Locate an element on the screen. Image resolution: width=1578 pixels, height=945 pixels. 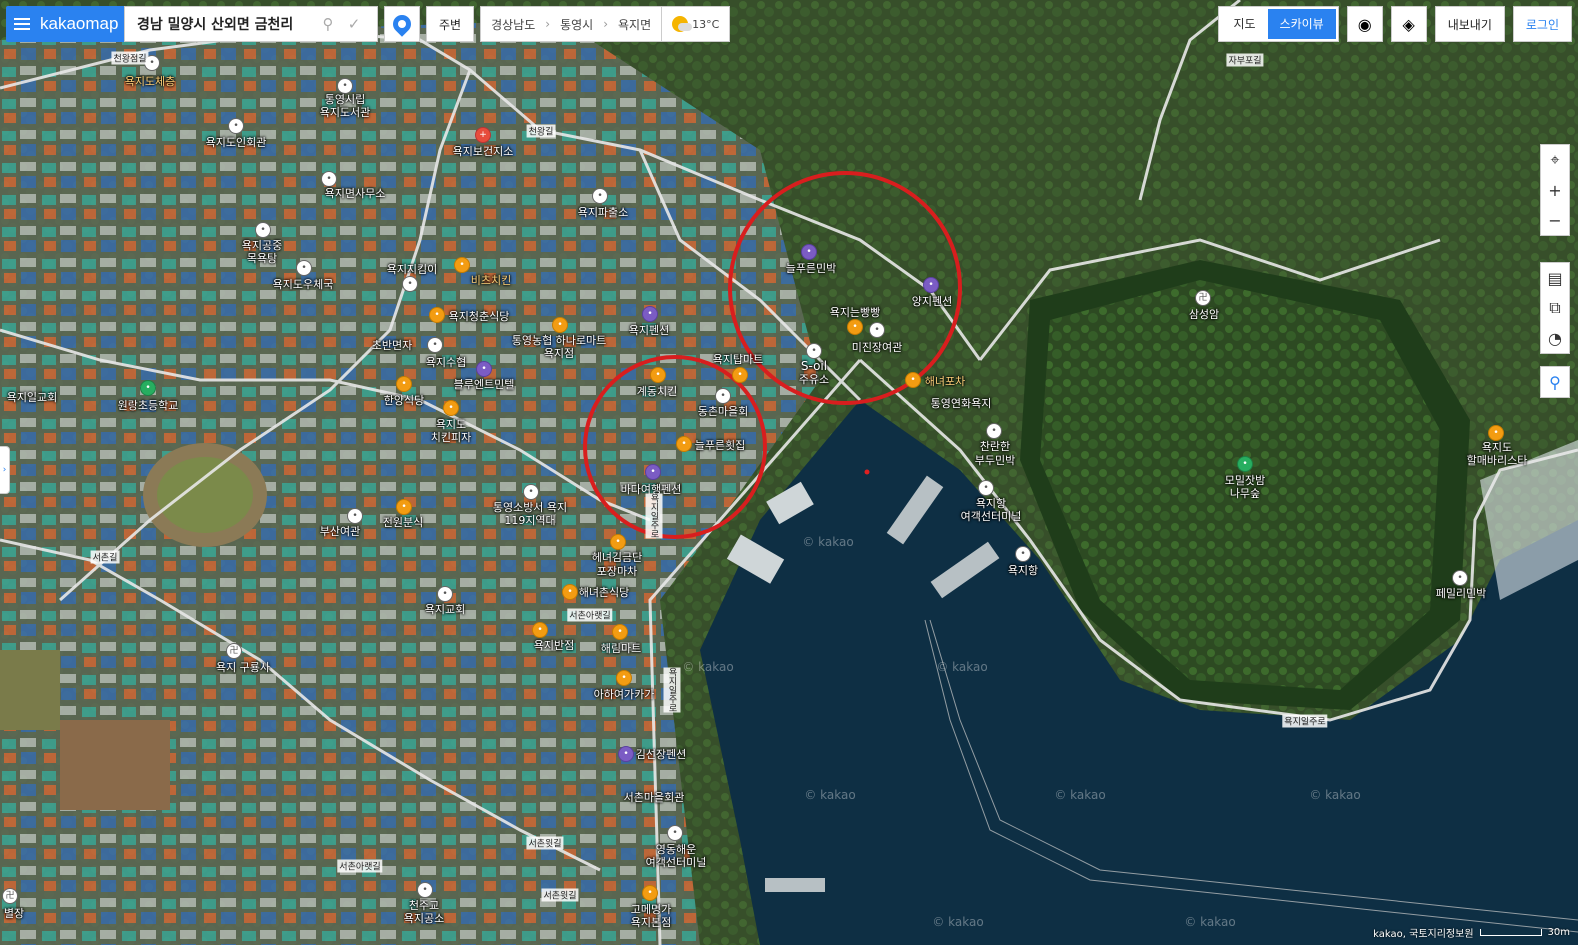
layers-button: ◈ is located at coordinates (1408, 24).